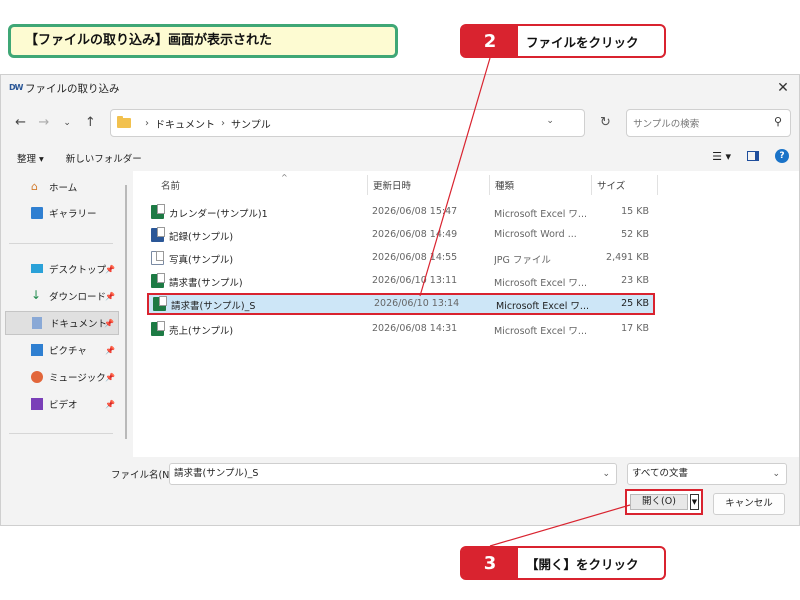  Describe the element at coordinates (201, 237) in the screenshot. I see `file-name: 記録(サンプル)` at that location.